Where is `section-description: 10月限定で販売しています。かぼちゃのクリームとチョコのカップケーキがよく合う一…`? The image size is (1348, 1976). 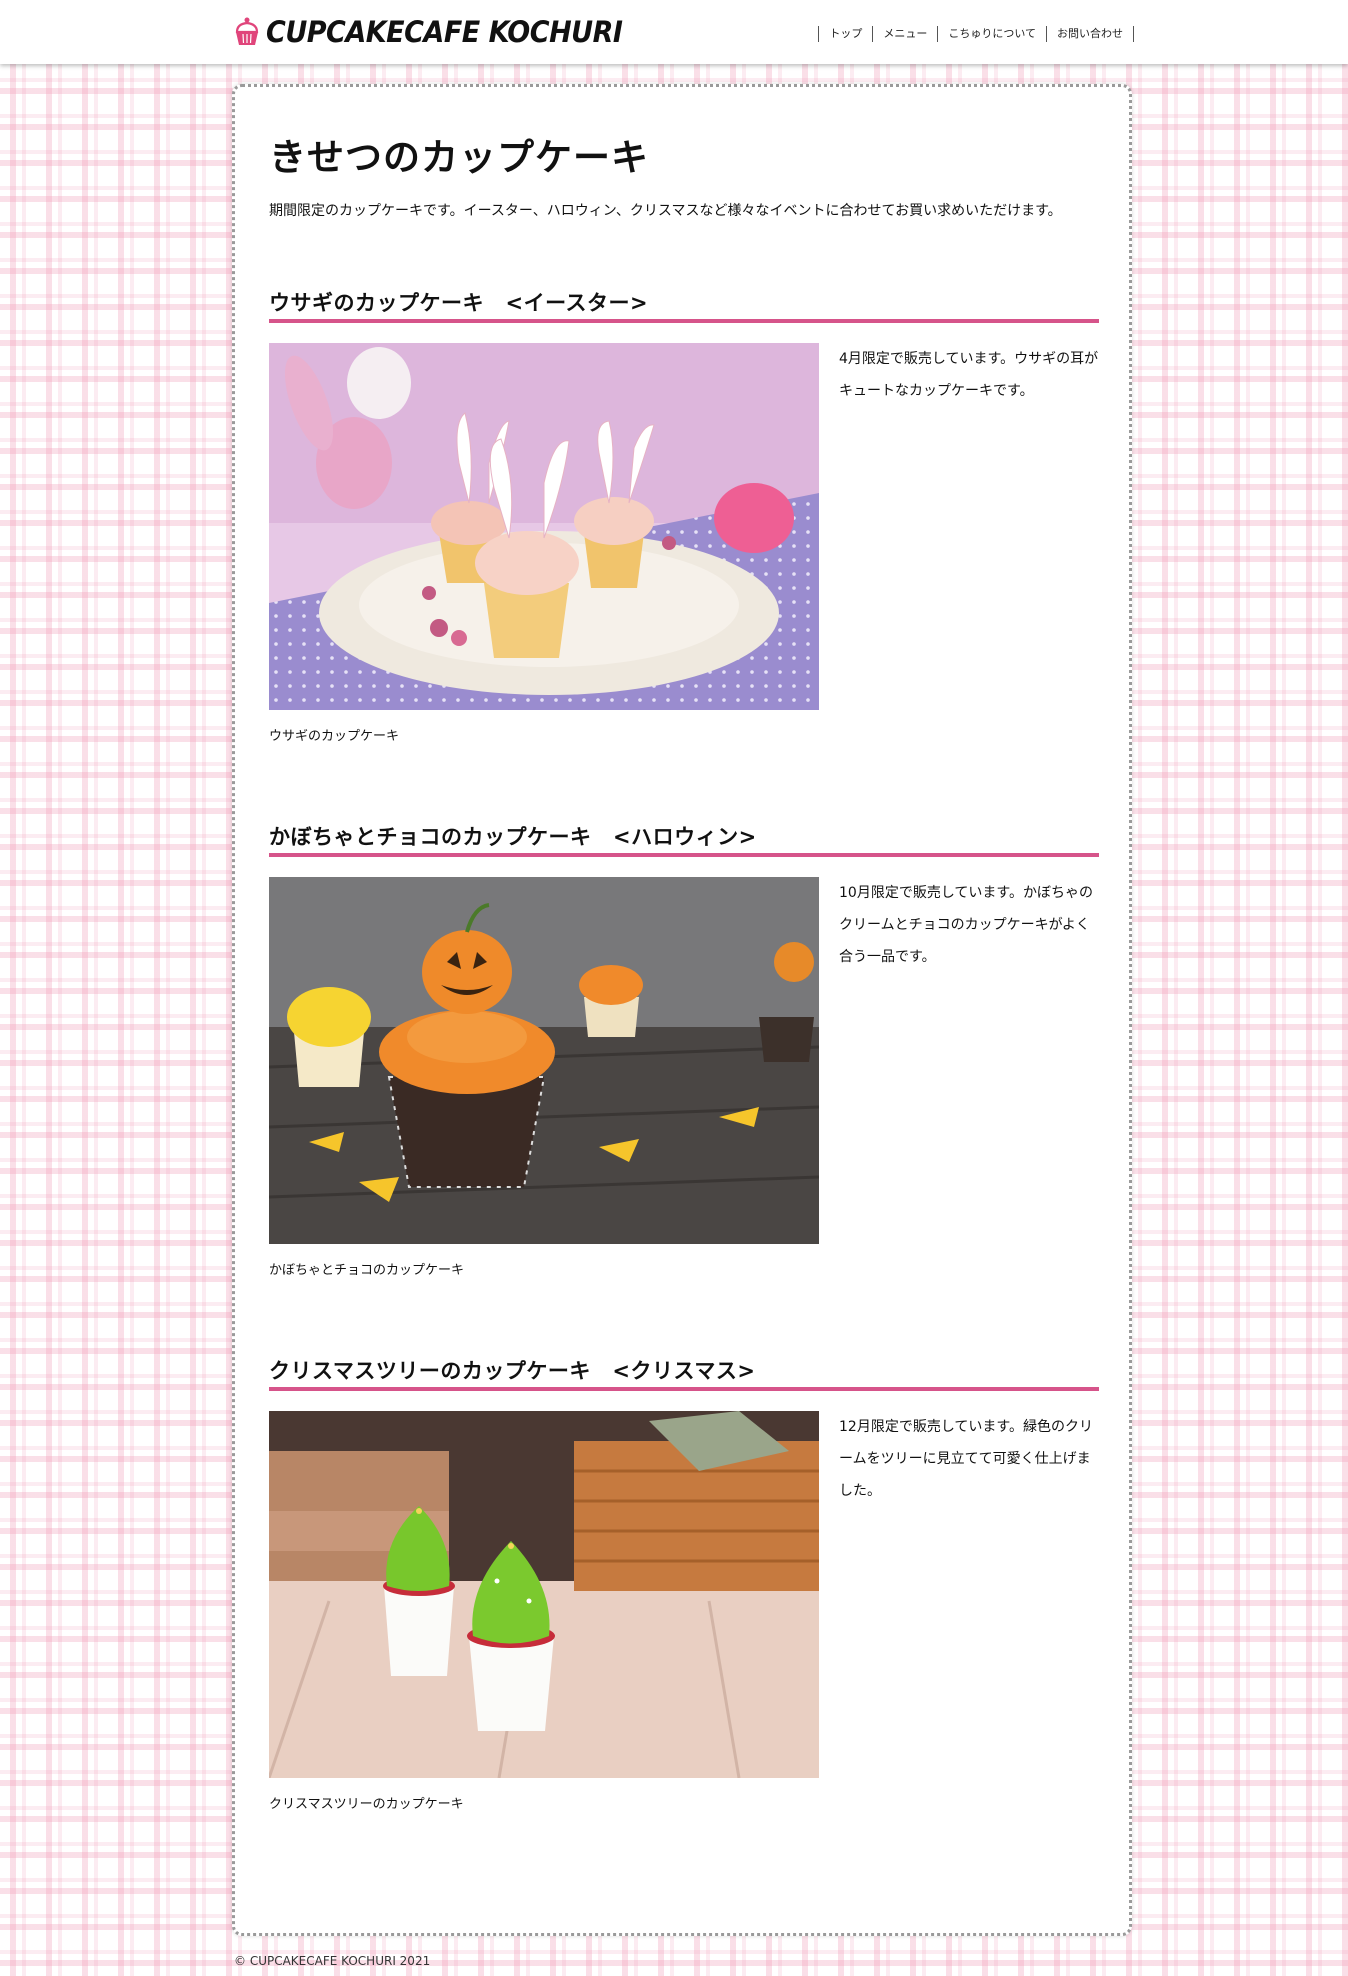
section-description: 10月限定で販売しています。かぼちゃのクリームとチョコのカップケーキがよく合う一… is located at coordinates (966, 925).